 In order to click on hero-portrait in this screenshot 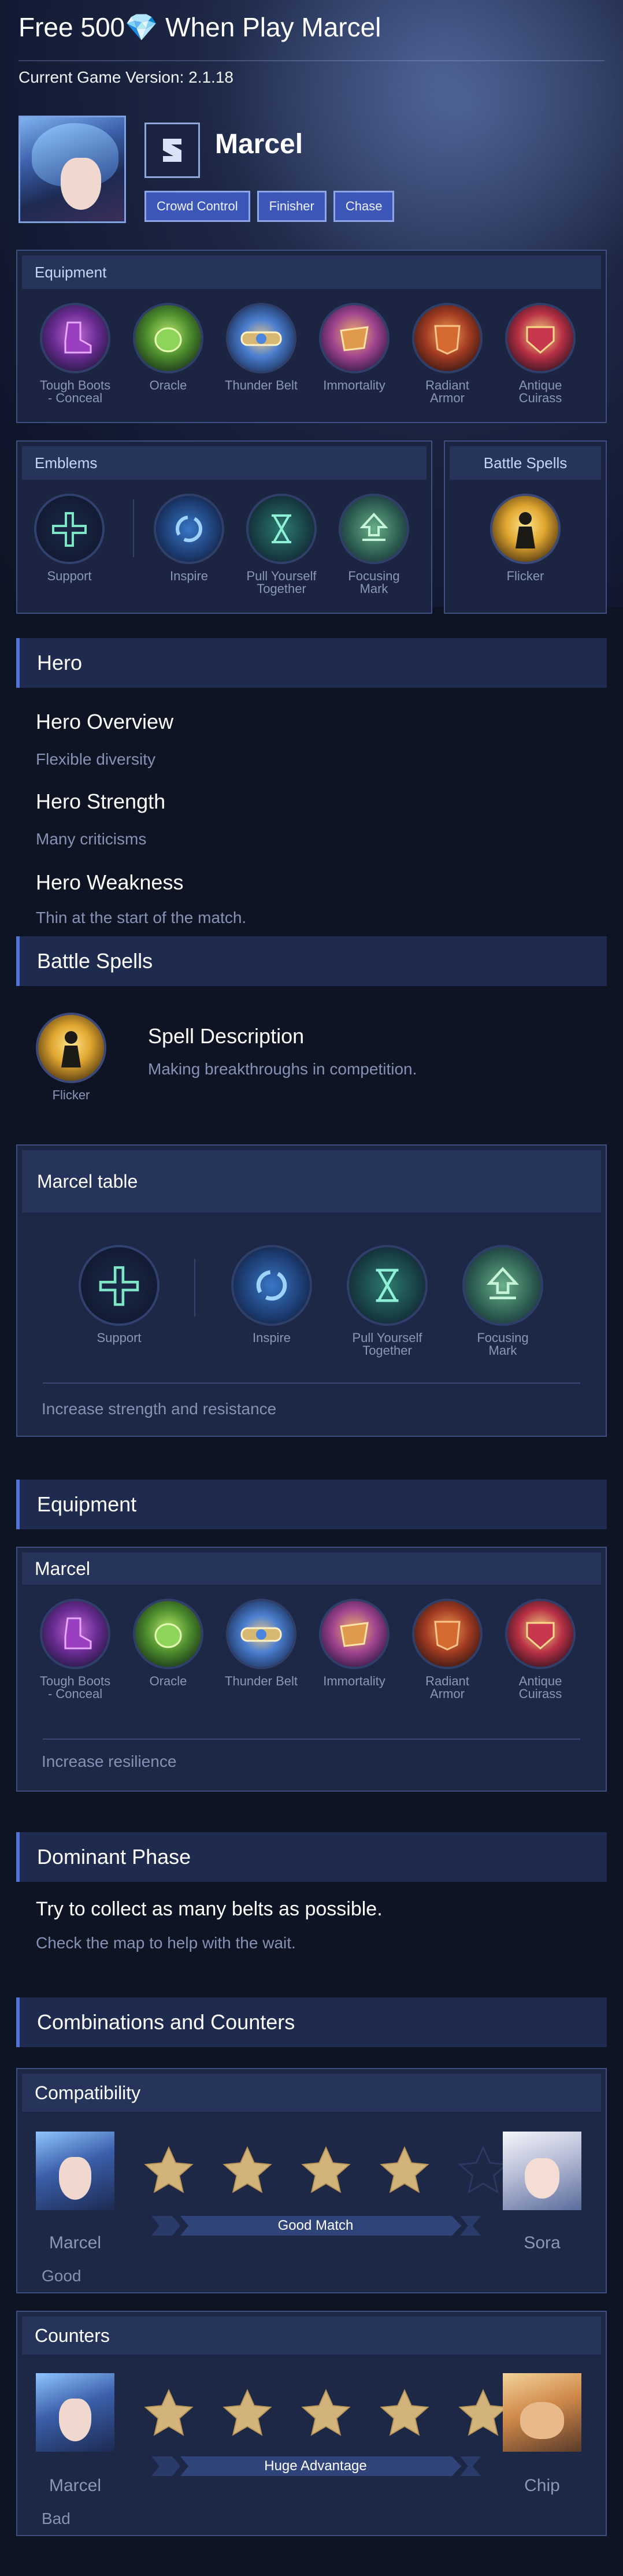, I will do `click(72, 169)`.